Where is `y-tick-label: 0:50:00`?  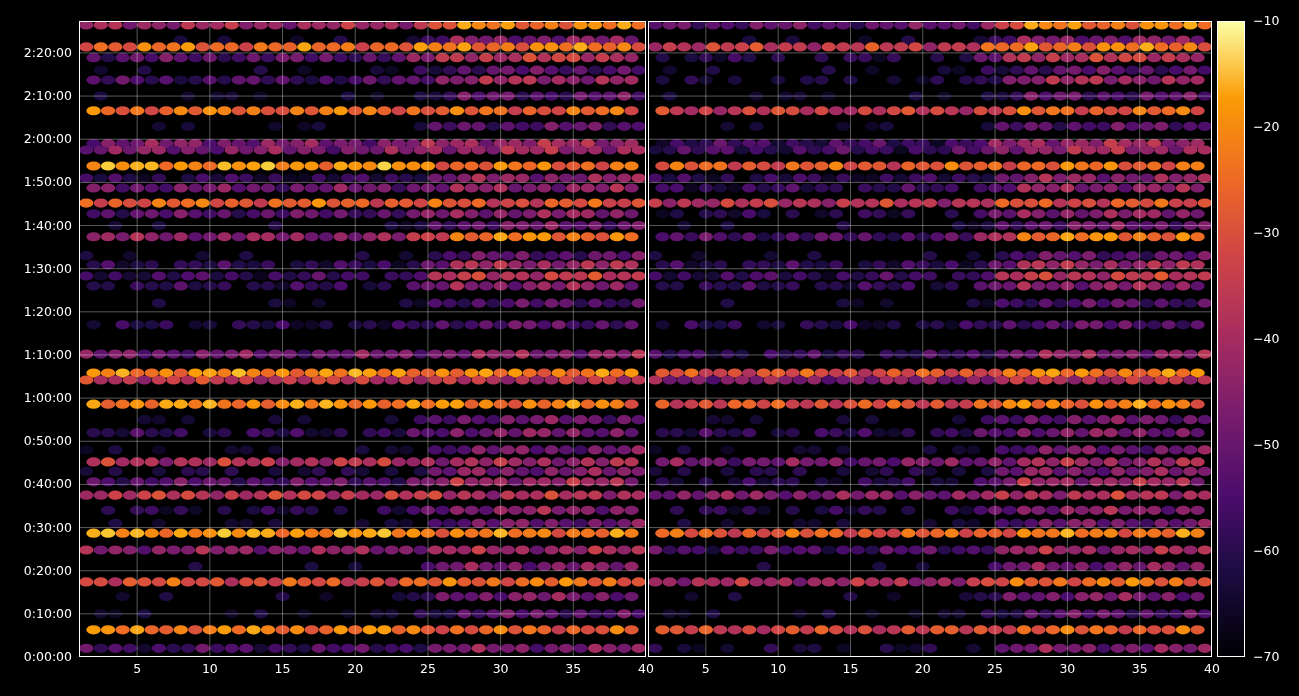
y-tick-label: 0:50:00 is located at coordinates (47, 441).